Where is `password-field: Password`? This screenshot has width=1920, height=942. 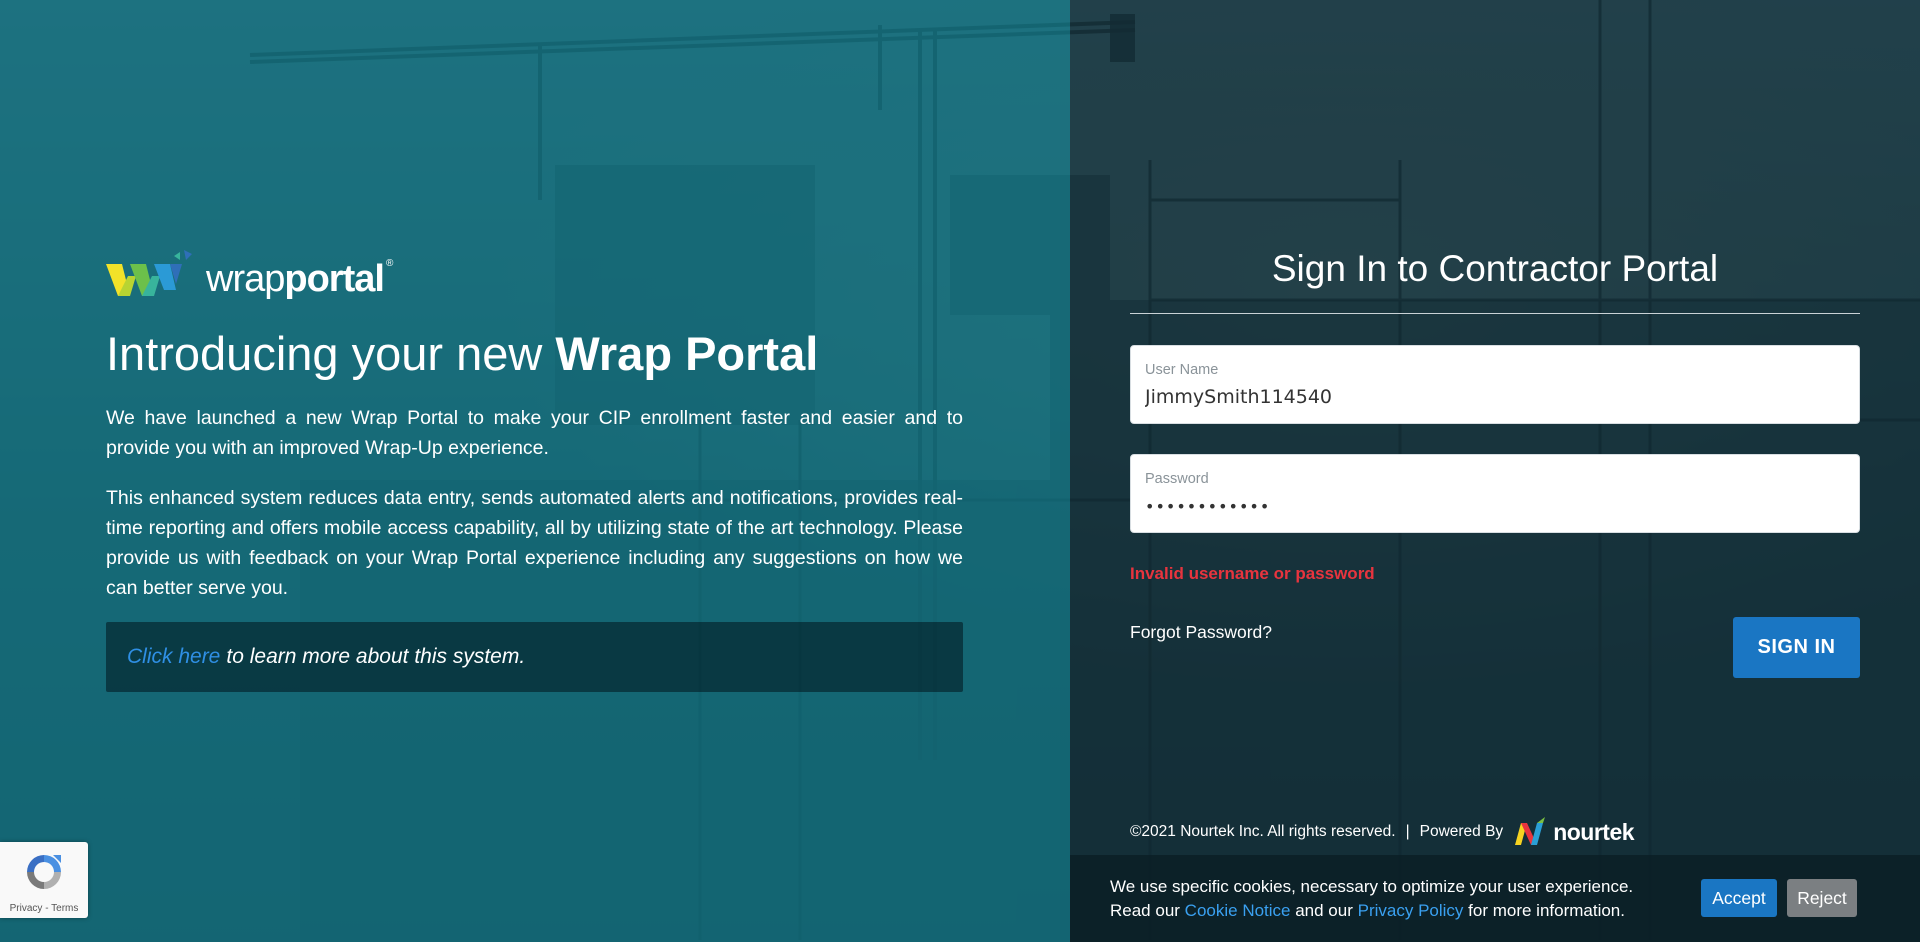
password-field: Password is located at coordinates (1495, 493).